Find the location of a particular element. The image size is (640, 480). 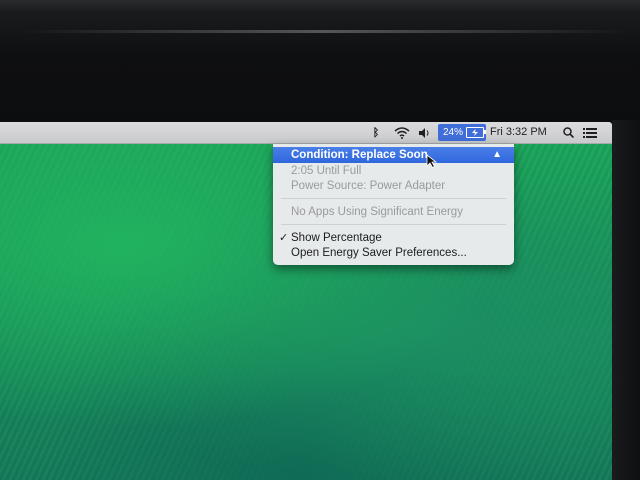

laptop-bezel-right is located at coordinates (626, 300).